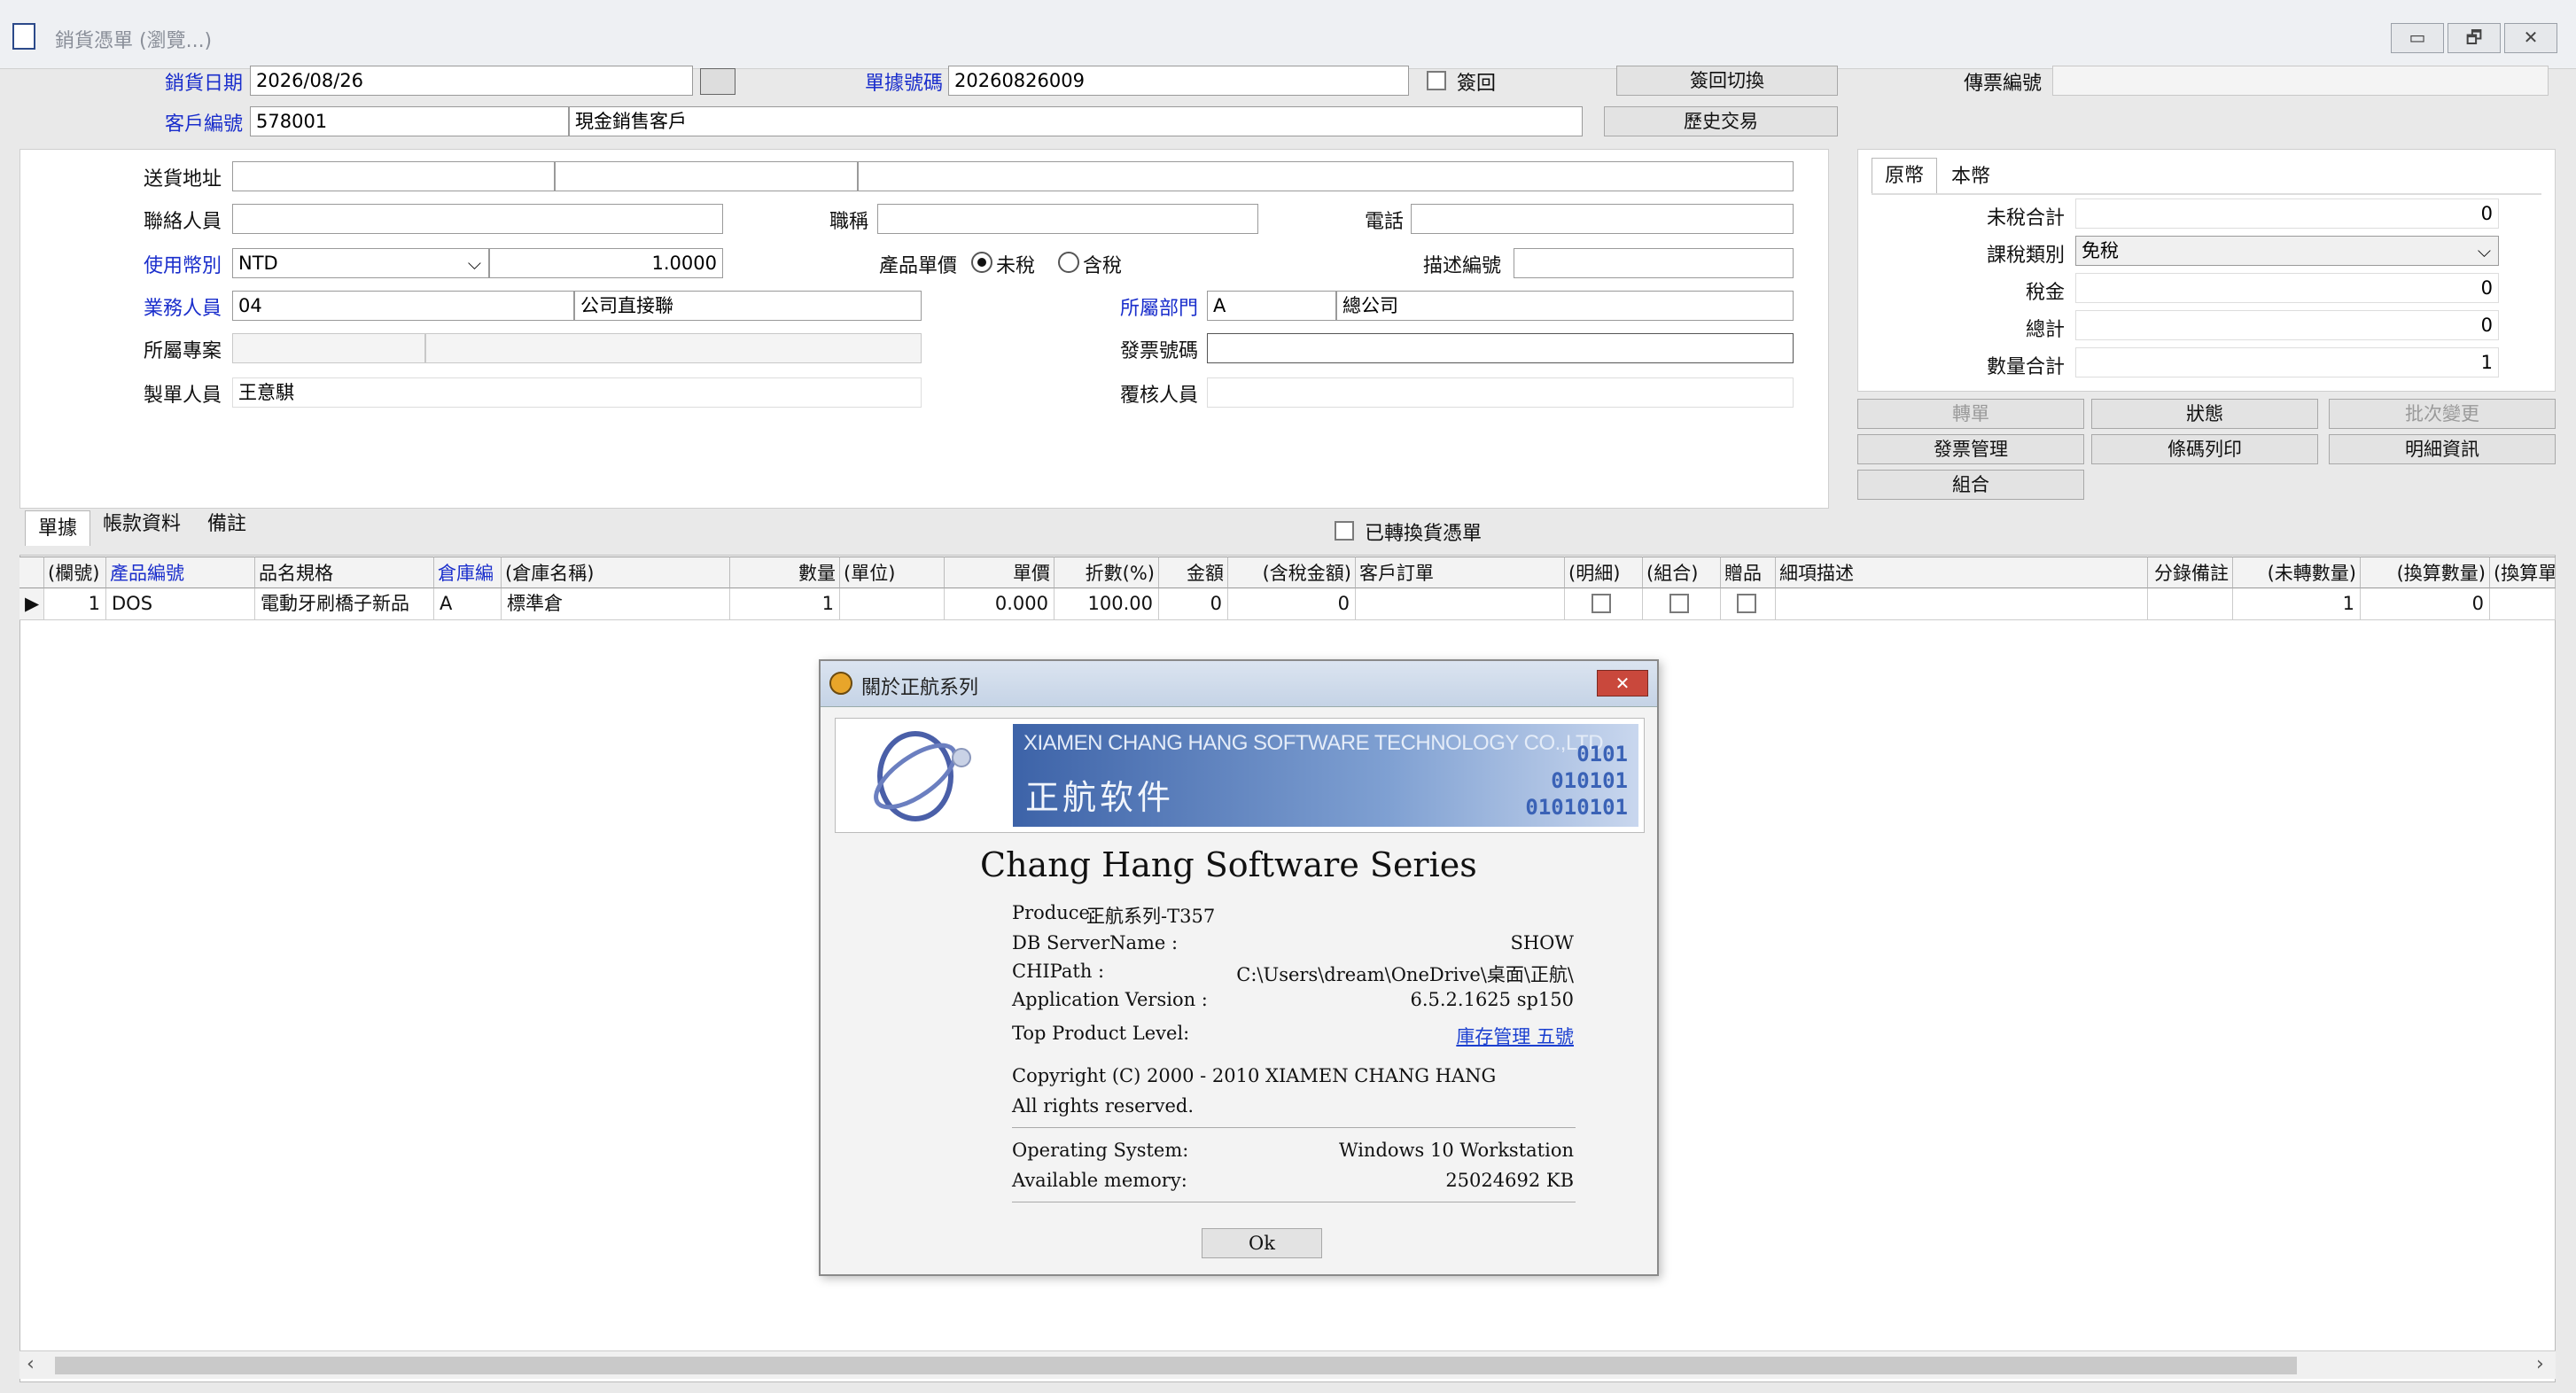 The image size is (2576, 1393). What do you see at coordinates (1107, 572) in the screenshot?
I see `col-discount: 折數(%)` at bounding box center [1107, 572].